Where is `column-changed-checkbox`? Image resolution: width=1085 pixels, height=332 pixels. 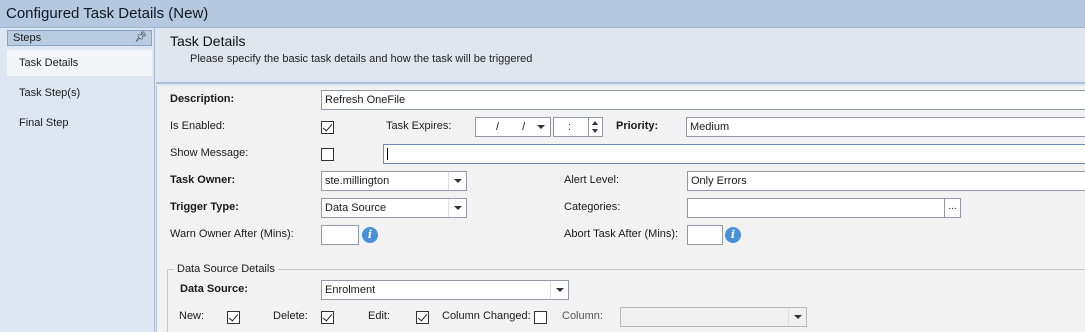 column-changed-checkbox is located at coordinates (540, 317).